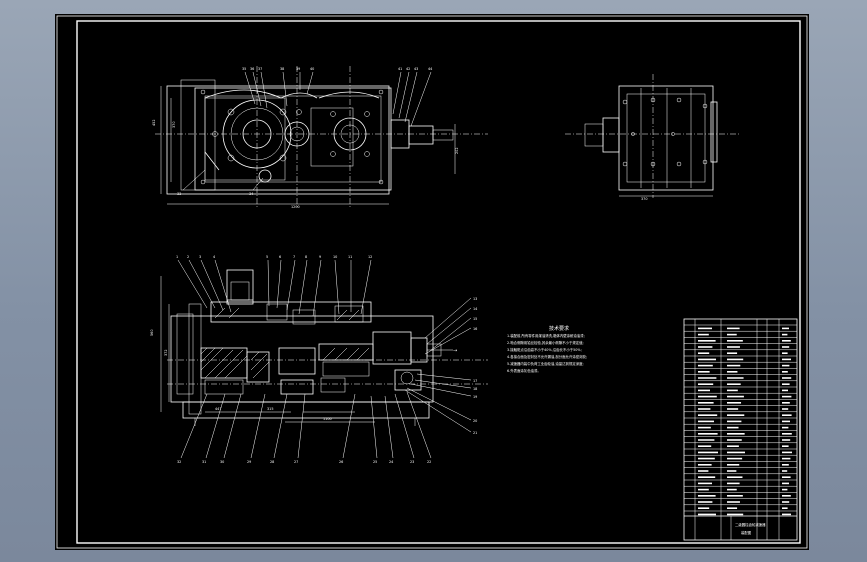 The image size is (867, 562). Describe the element at coordinates (545, 363) in the screenshot. I see `tech-req-line-5: 5.减速器内装中负荷工业齿轮油,油量达到规定深度;` at that location.